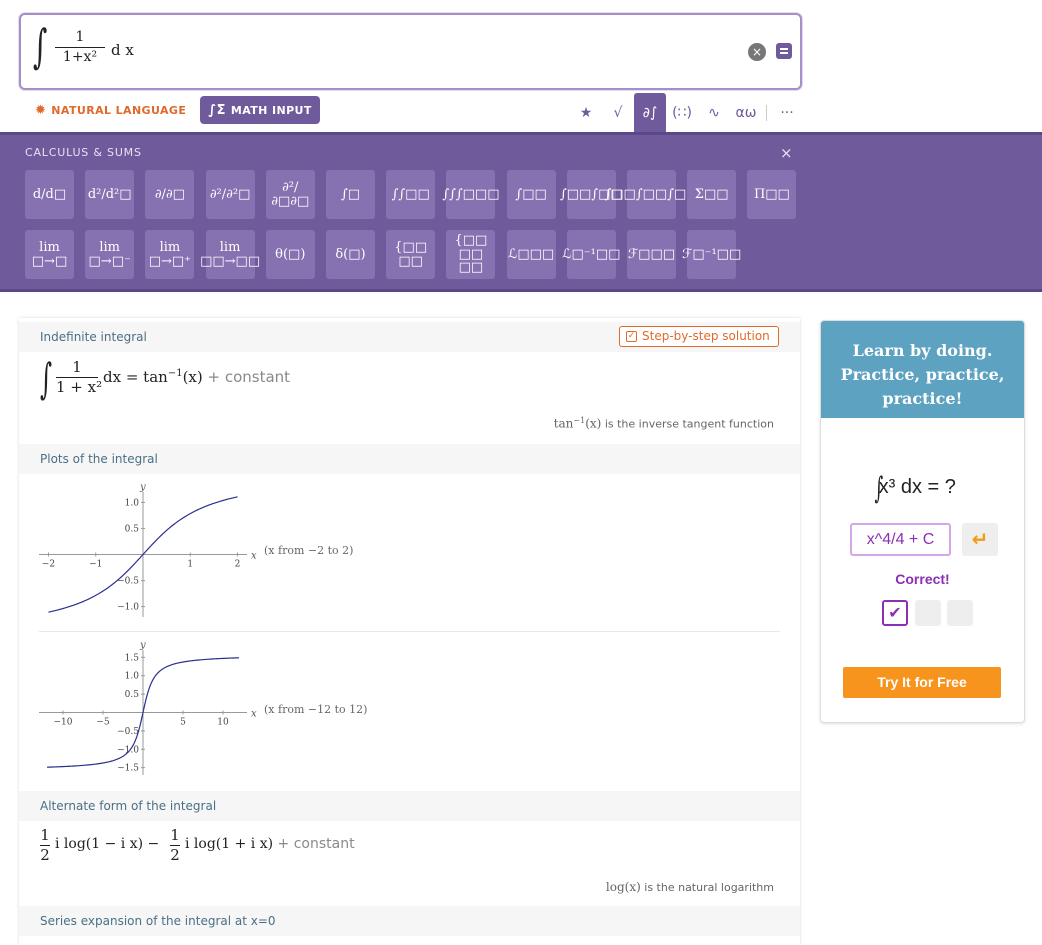 The height and width of the screenshot is (945, 1042). What do you see at coordinates (128, 732) in the screenshot?
I see `y-tick-label: −0.5` at bounding box center [128, 732].